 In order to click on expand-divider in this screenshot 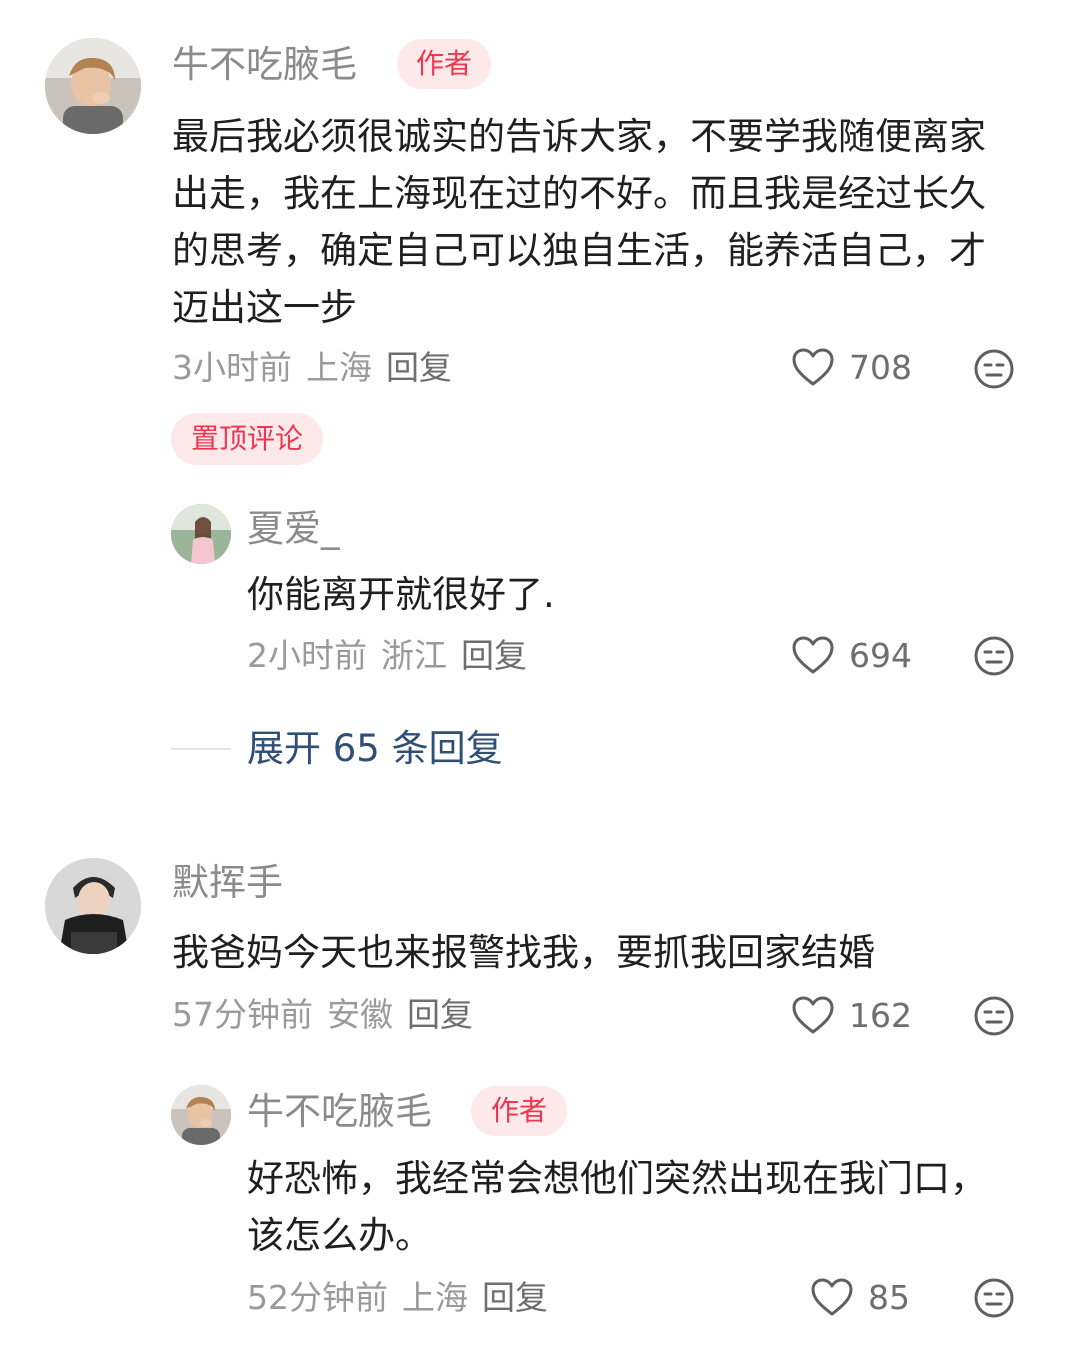, I will do `click(201, 749)`.